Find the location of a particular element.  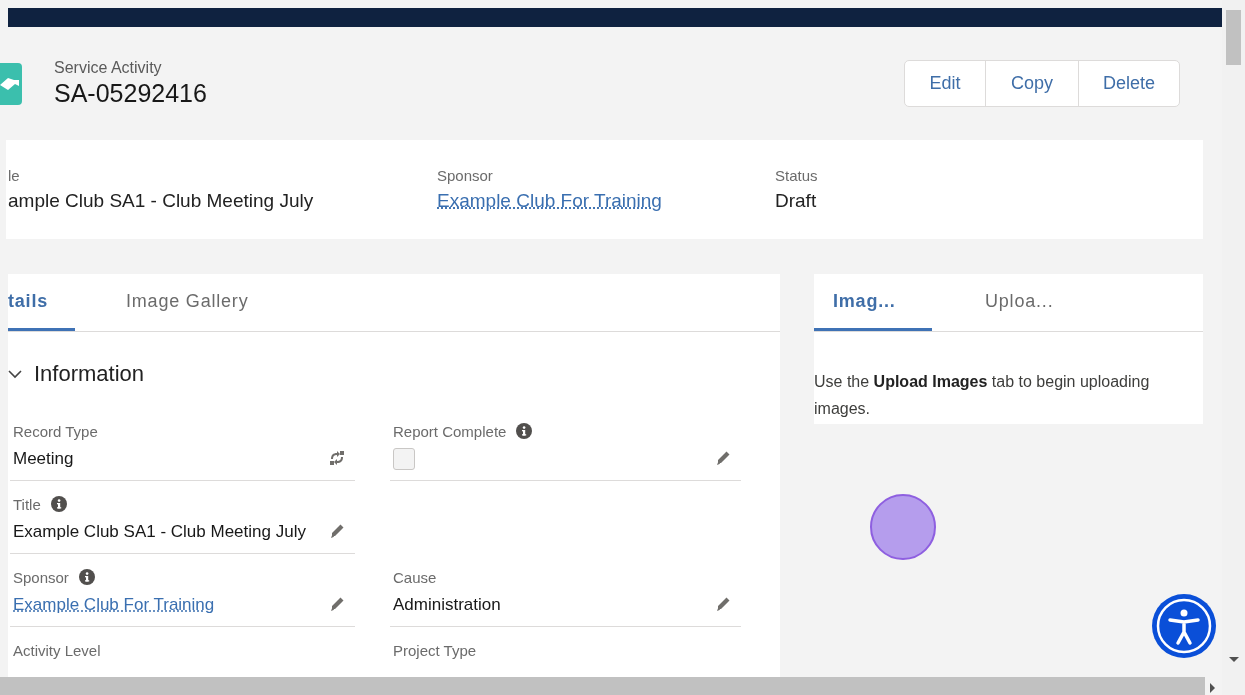

field-label: Report Complete is located at coordinates (450, 431).